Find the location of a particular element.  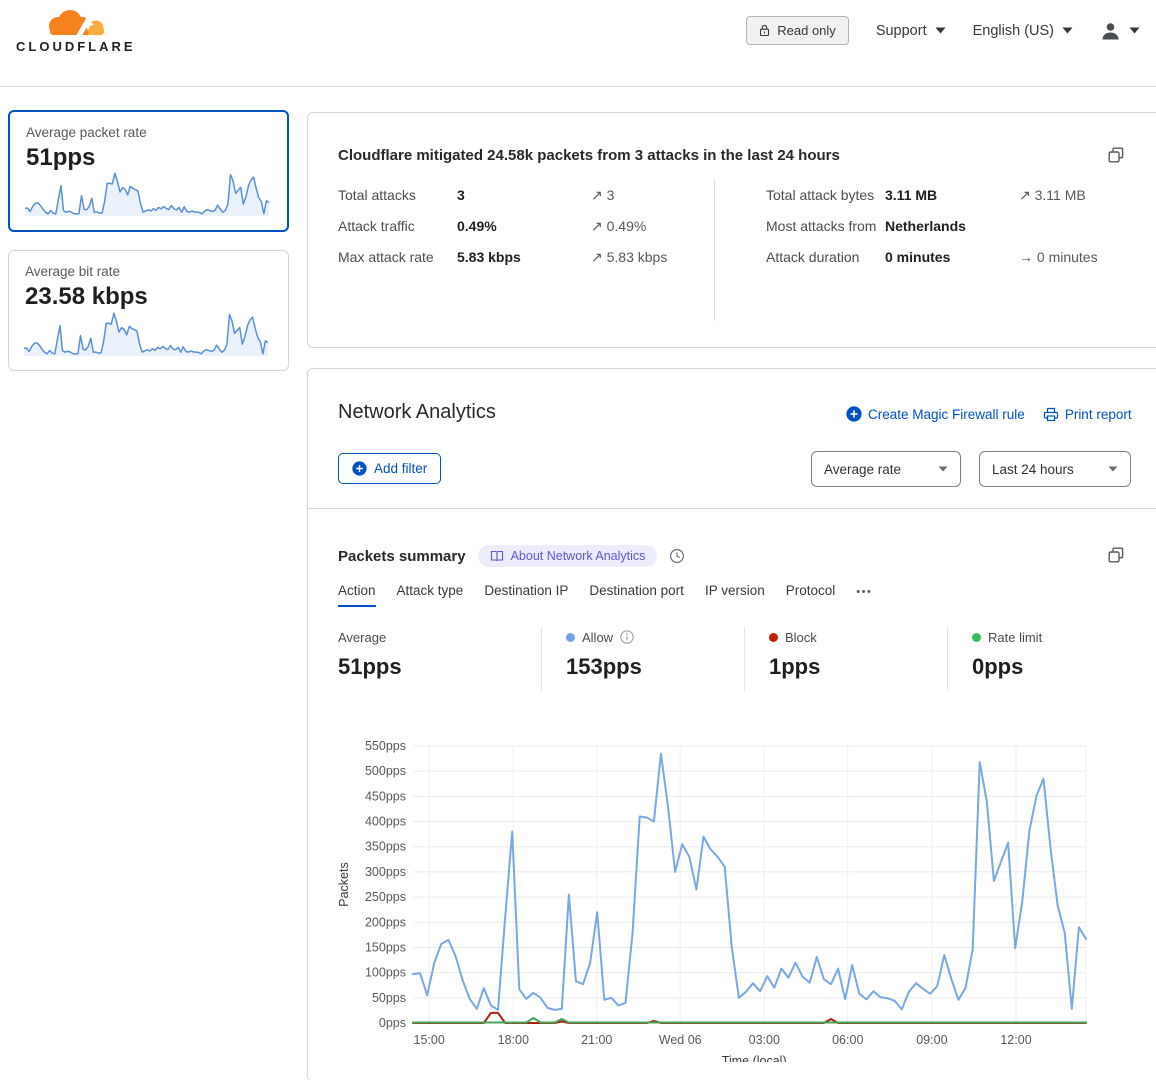

tab-destination-ip: Destination IP is located at coordinates (526, 595).